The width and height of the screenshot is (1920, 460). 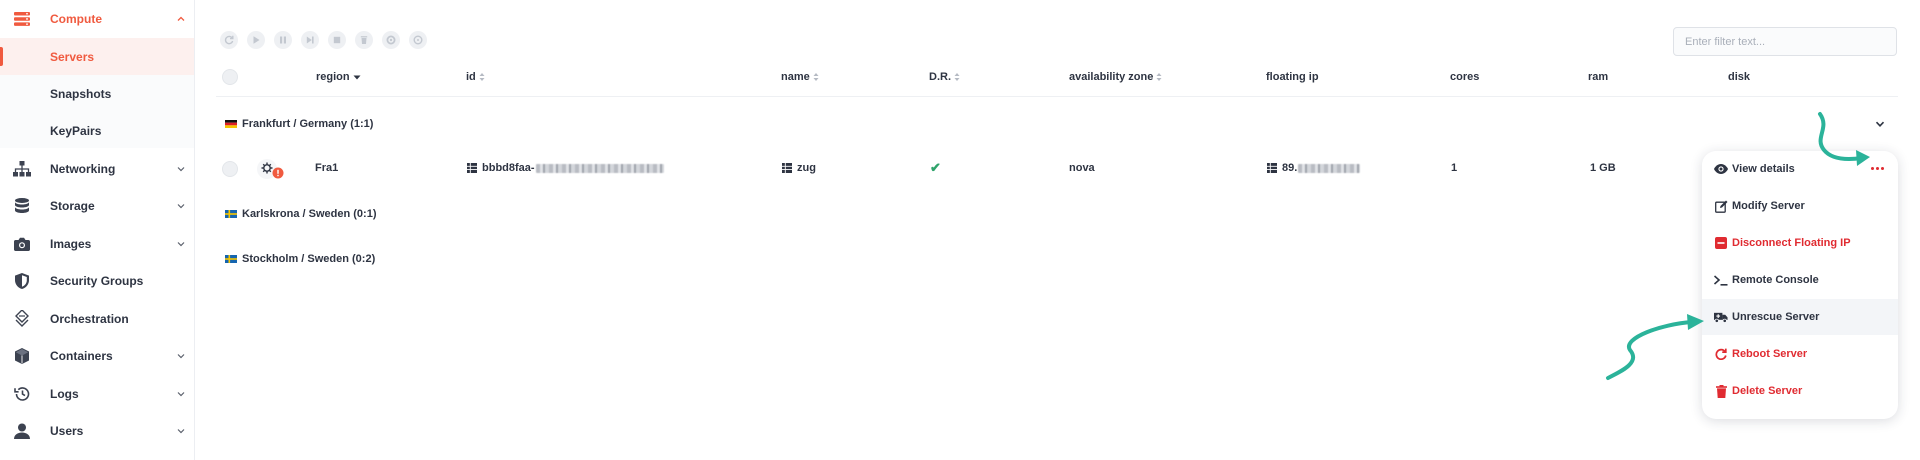 I want to click on sidebar-item-label: Images, so click(x=71, y=243).